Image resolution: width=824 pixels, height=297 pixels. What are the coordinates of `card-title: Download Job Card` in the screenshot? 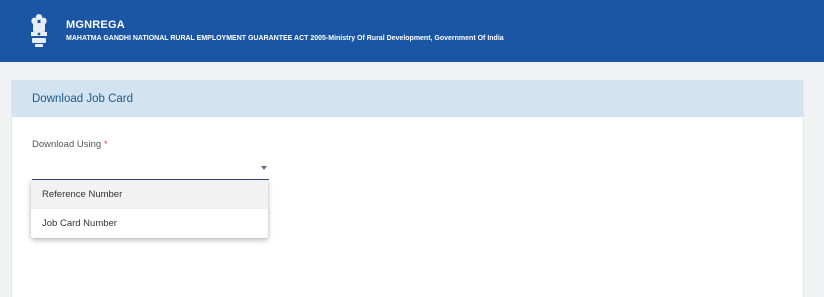 It's located at (83, 98).